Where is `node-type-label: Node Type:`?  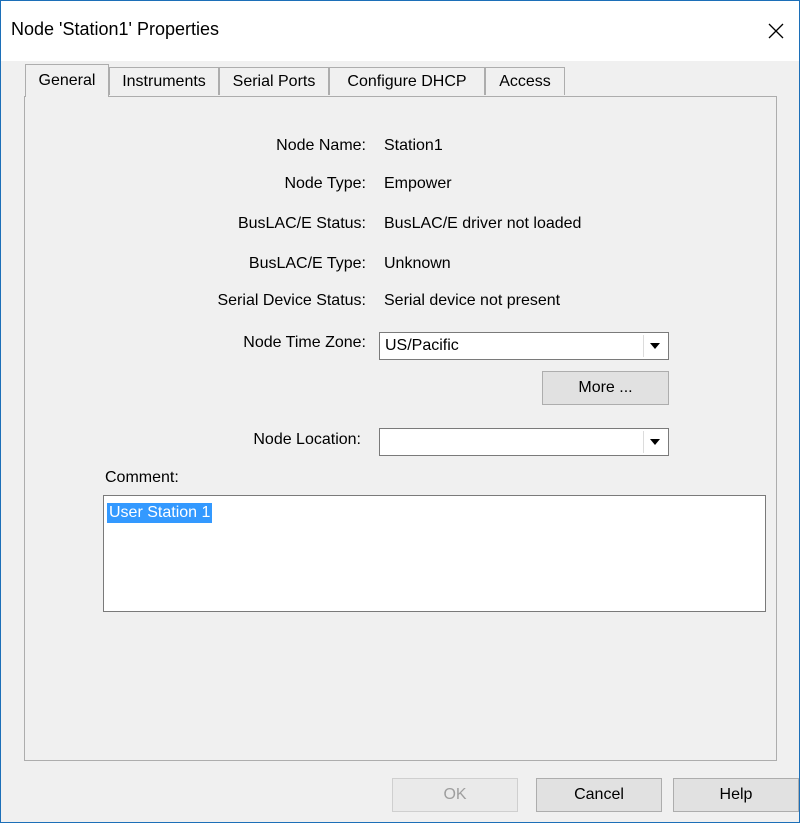
node-type-label: Node Type: is located at coordinates (325, 183).